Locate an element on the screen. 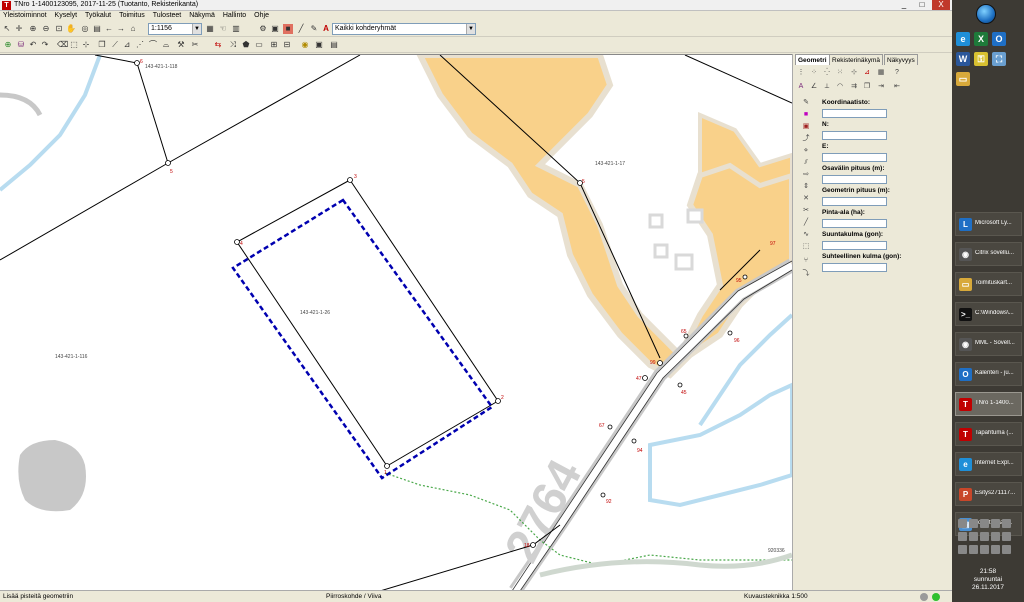  node-icon: ⋄ is located at coordinates (806, 151).